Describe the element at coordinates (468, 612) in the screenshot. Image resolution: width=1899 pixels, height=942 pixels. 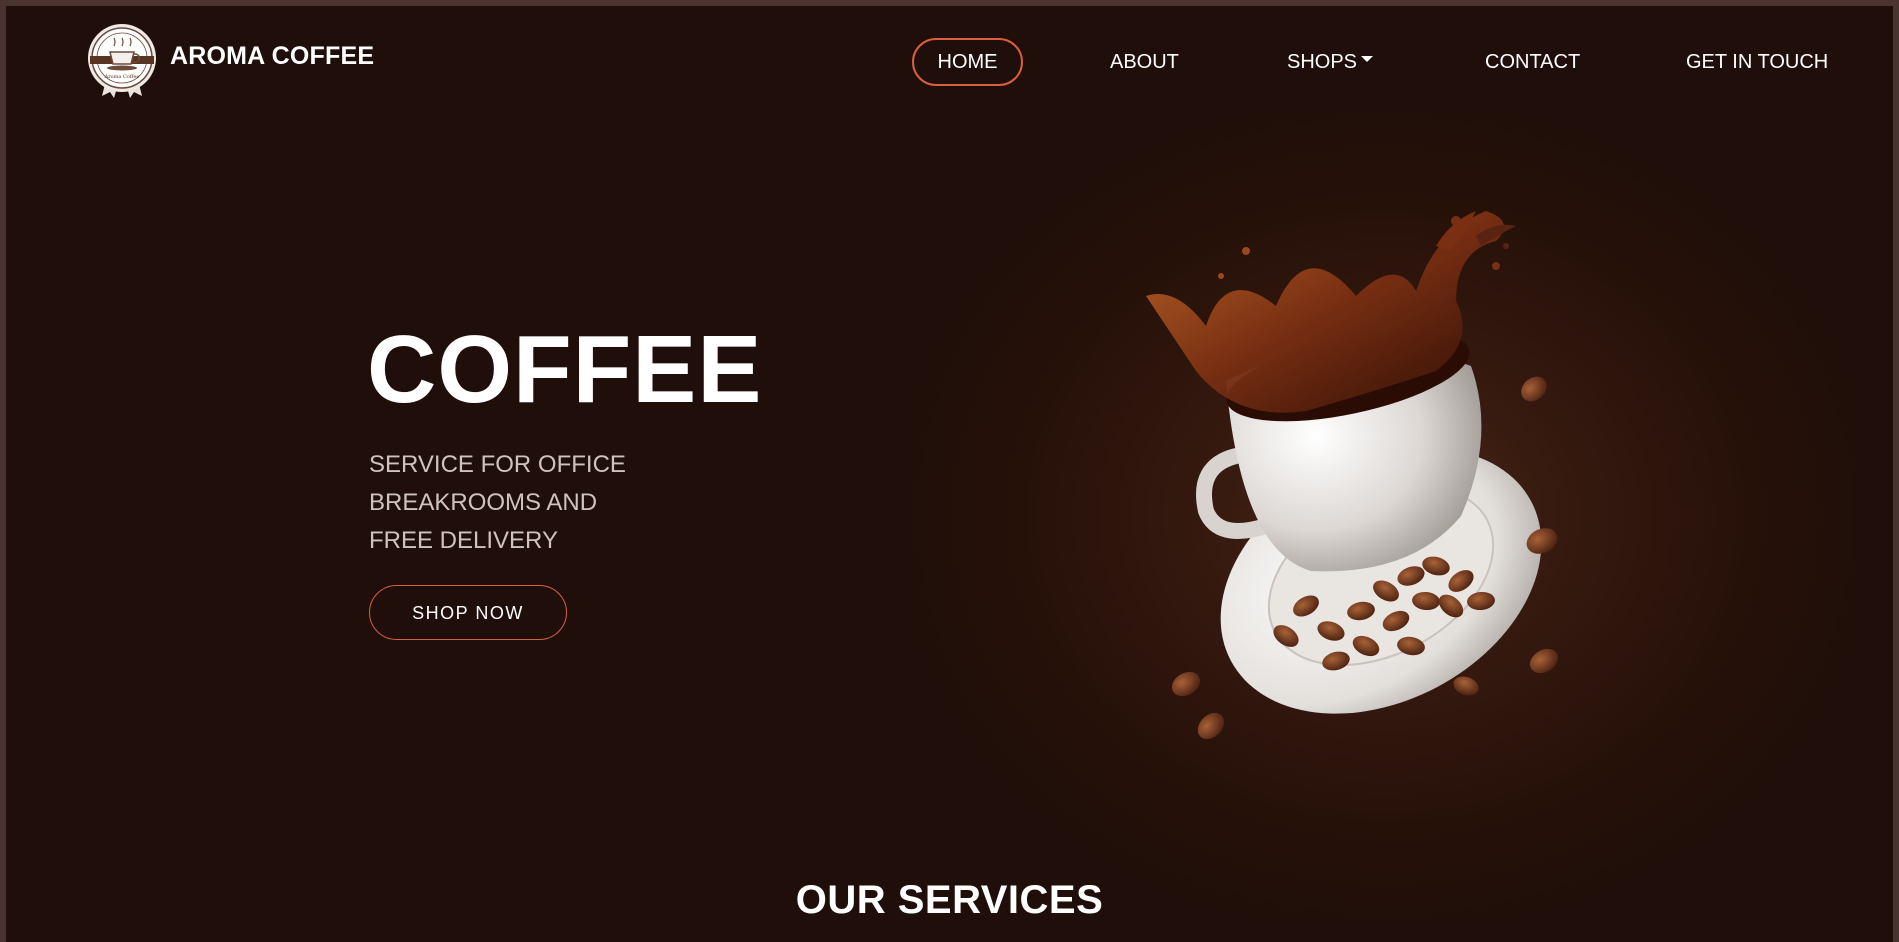
I see `shop-now-button: SHOP NOW` at that location.